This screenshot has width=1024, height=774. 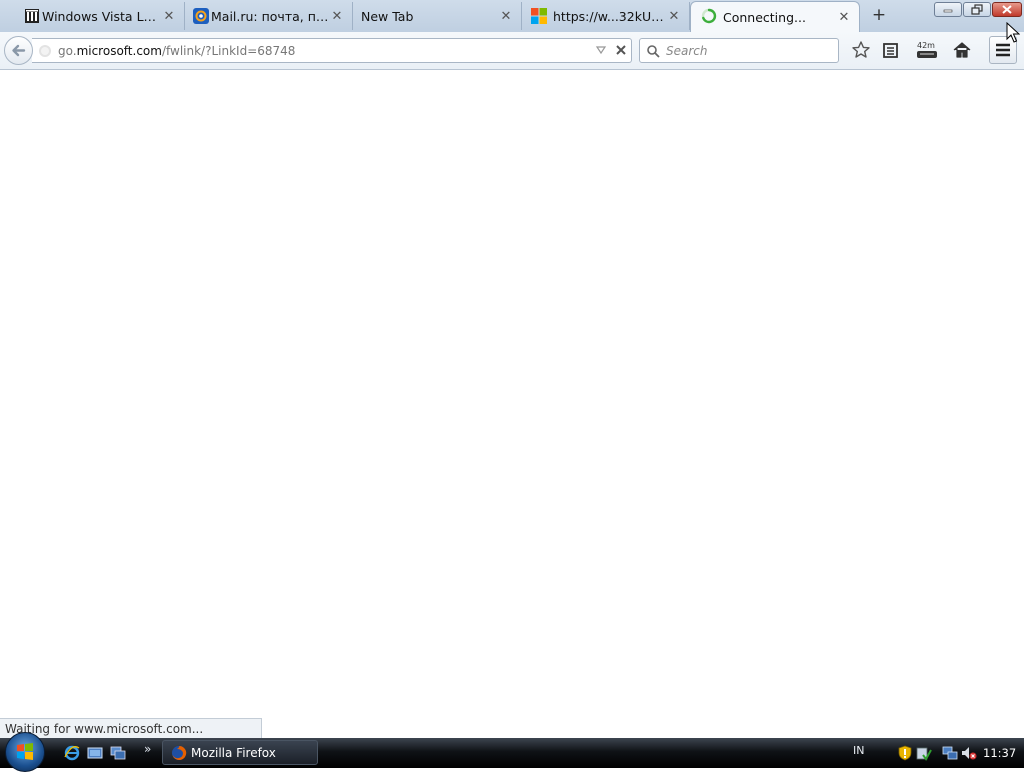 What do you see at coordinates (950, 753) in the screenshot?
I see `network-icon` at bounding box center [950, 753].